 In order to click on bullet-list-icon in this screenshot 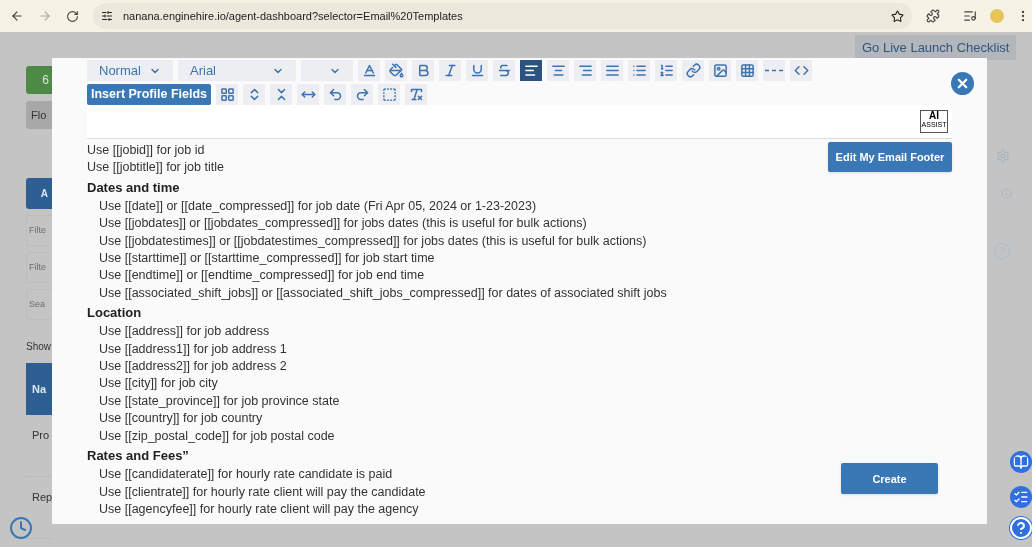, I will do `click(639, 70)`.